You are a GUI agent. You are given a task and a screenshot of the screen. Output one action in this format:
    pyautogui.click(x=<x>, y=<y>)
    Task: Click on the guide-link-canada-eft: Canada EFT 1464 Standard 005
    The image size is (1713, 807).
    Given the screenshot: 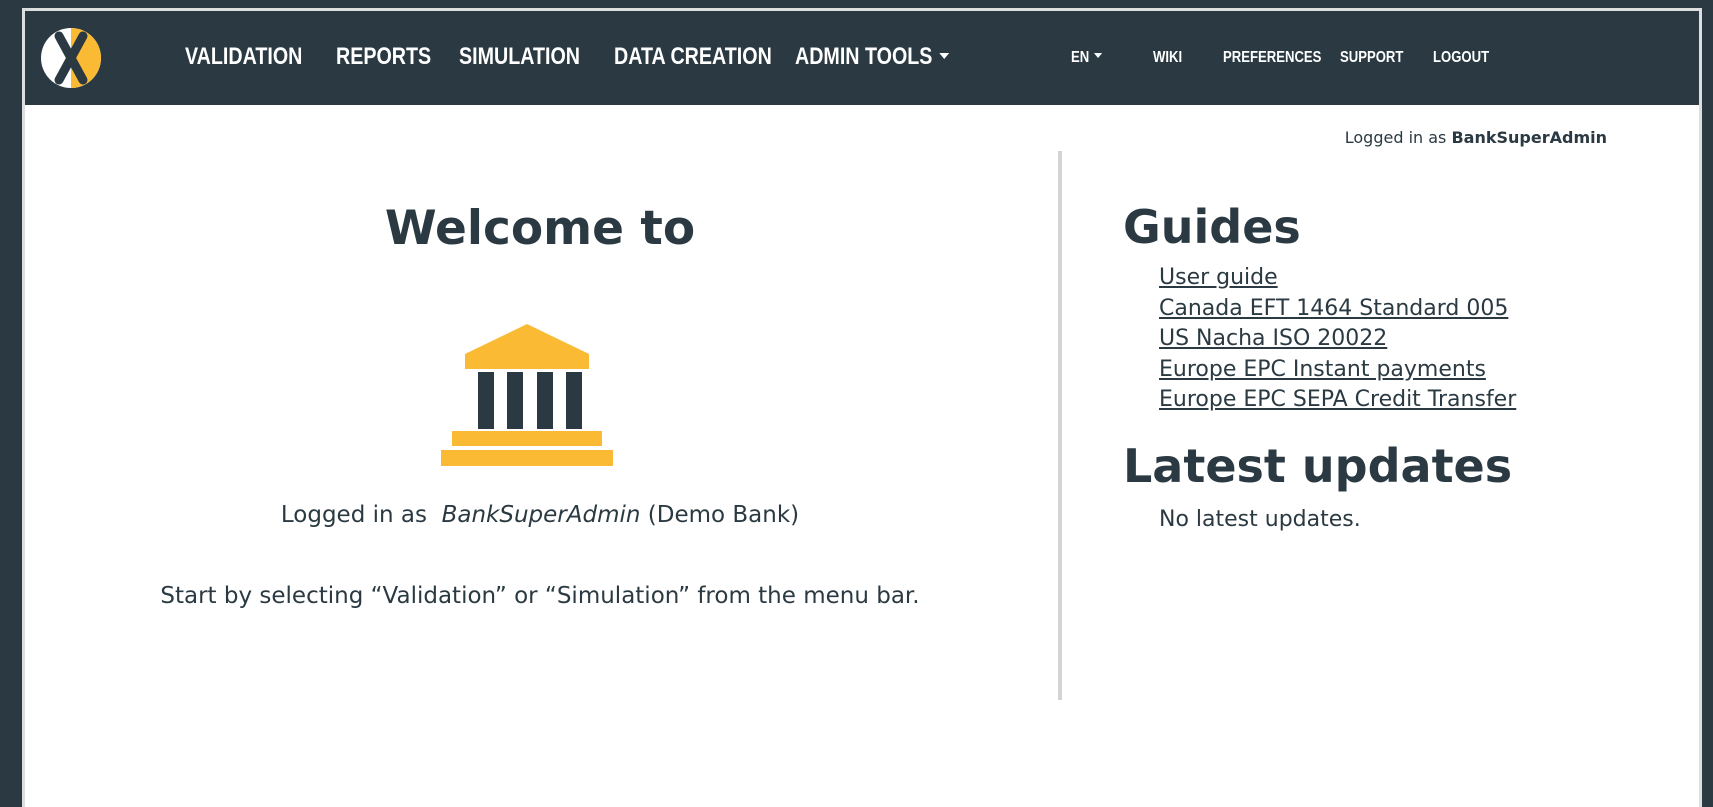 What is the action you would take?
    pyautogui.click(x=1333, y=308)
    